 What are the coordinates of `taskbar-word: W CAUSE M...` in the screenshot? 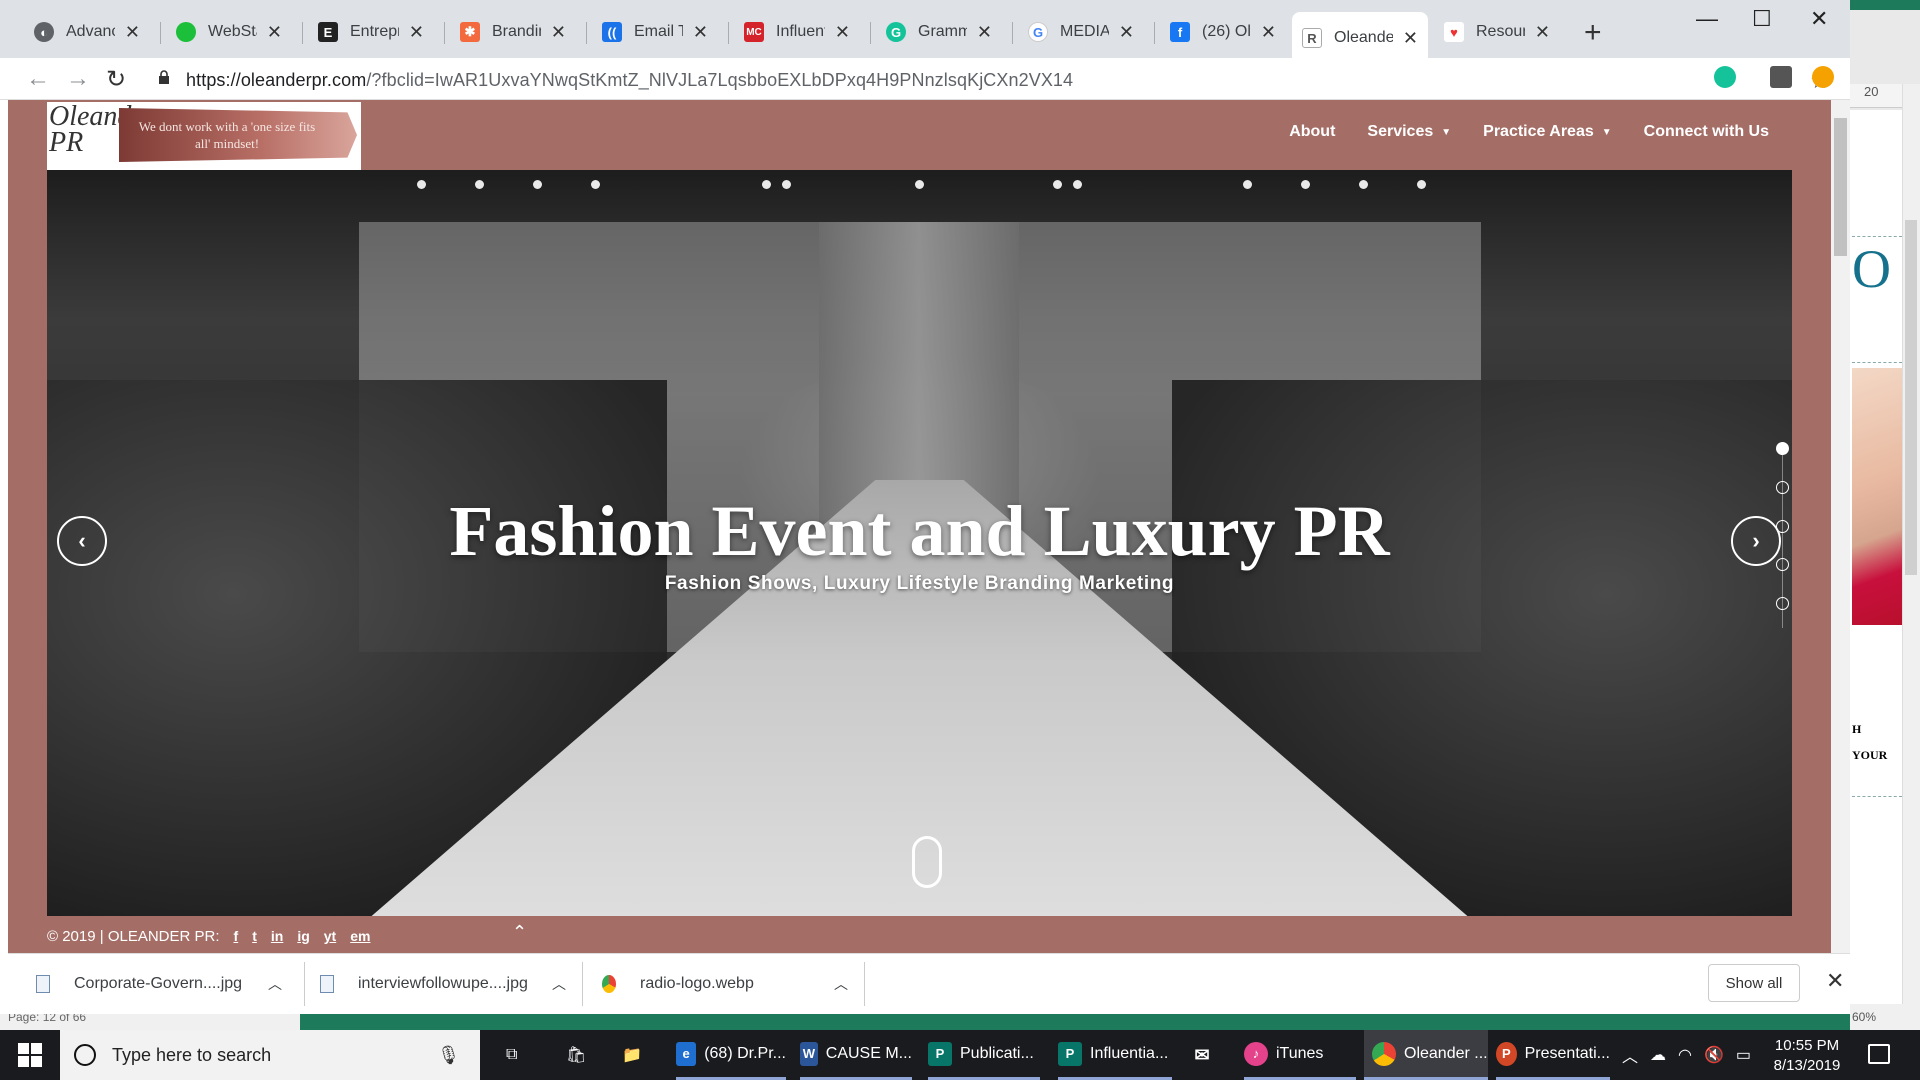 It's located at (856, 1055).